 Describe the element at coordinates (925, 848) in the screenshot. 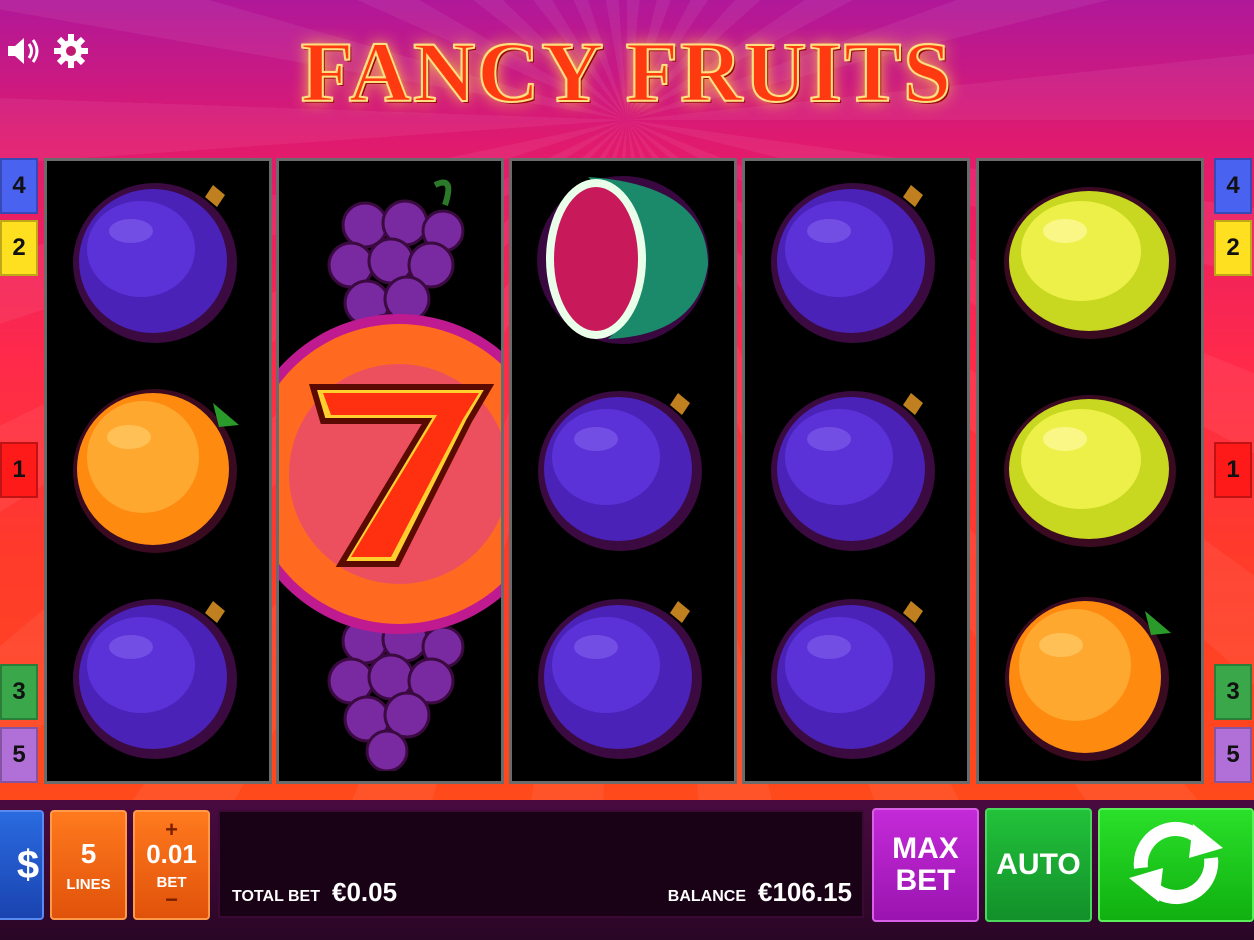

I see `max-bet-label-1: MAX` at that location.